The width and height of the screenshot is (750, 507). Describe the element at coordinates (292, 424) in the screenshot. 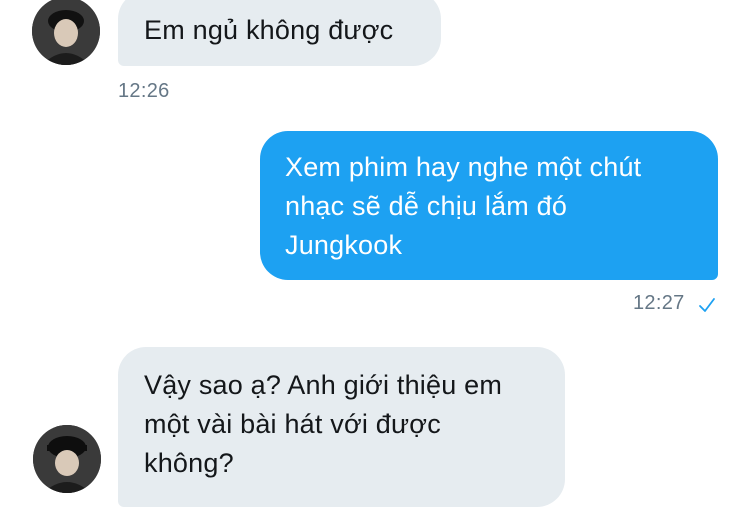

I see `message-text-line: một vài bài hát với được` at that location.